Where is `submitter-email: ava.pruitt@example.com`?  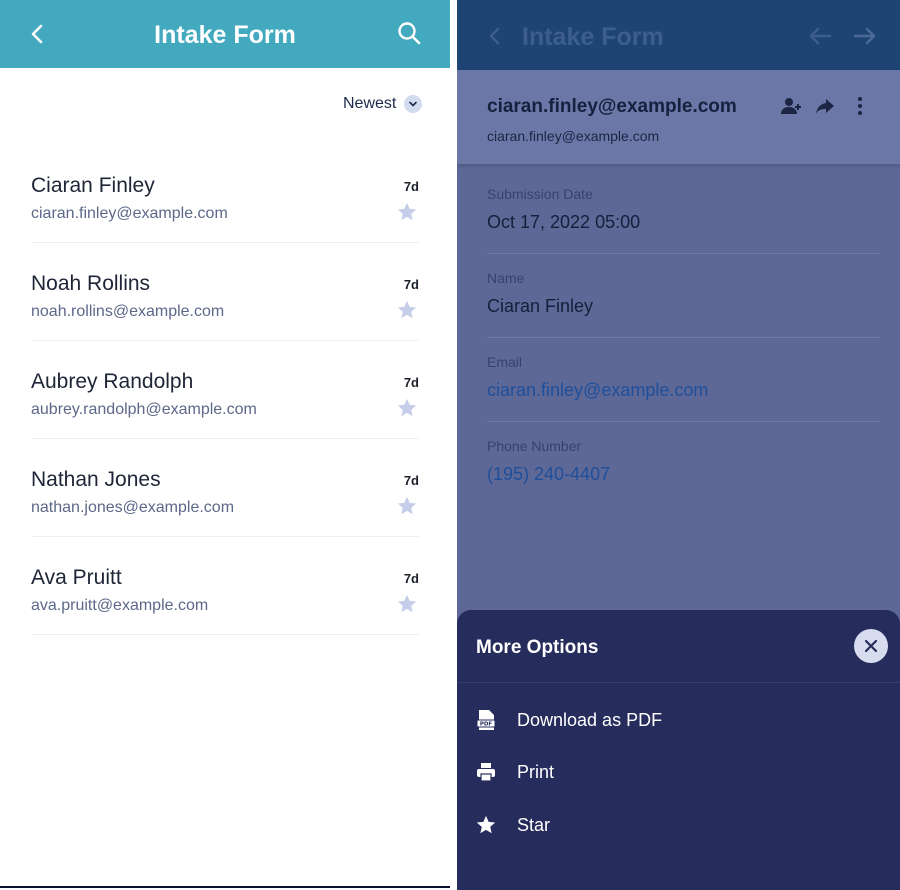
submitter-email: ava.pruitt@example.com is located at coordinates (120, 605).